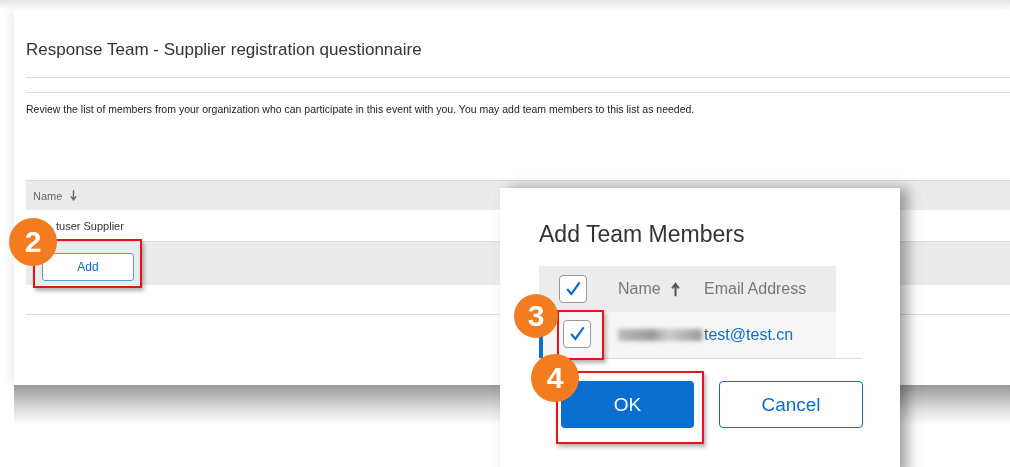 The width and height of the screenshot is (1010, 467). What do you see at coordinates (224, 50) in the screenshot?
I see `page-title: Response Team - Supplier registration questionnaire` at bounding box center [224, 50].